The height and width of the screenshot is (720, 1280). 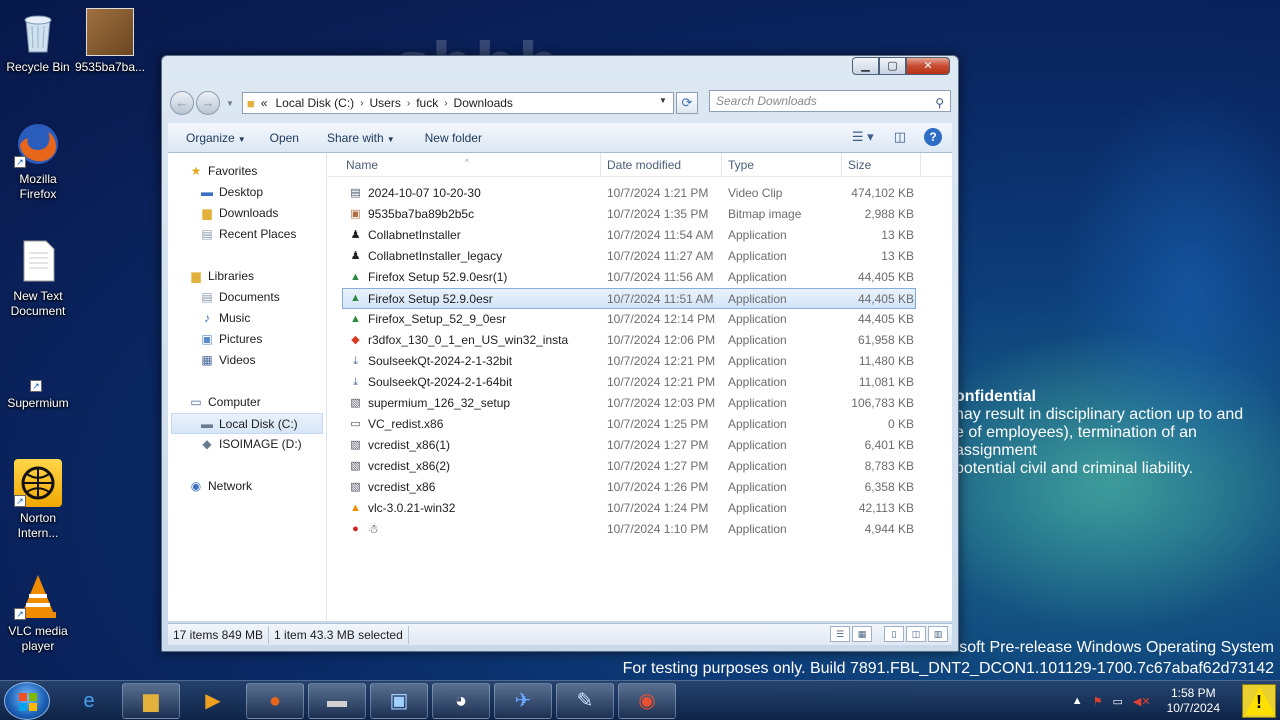 I want to click on search-icon: ⚲, so click(x=939, y=103).